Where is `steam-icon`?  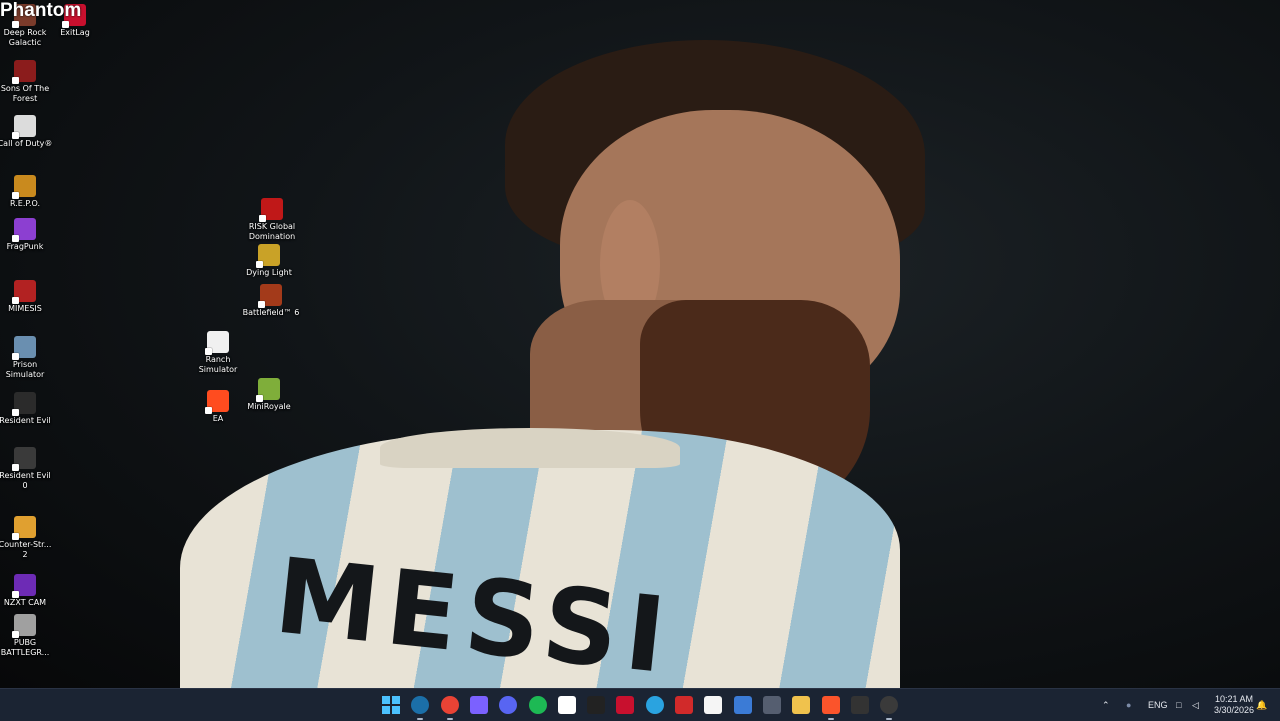 steam-icon is located at coordinates (420, 708).